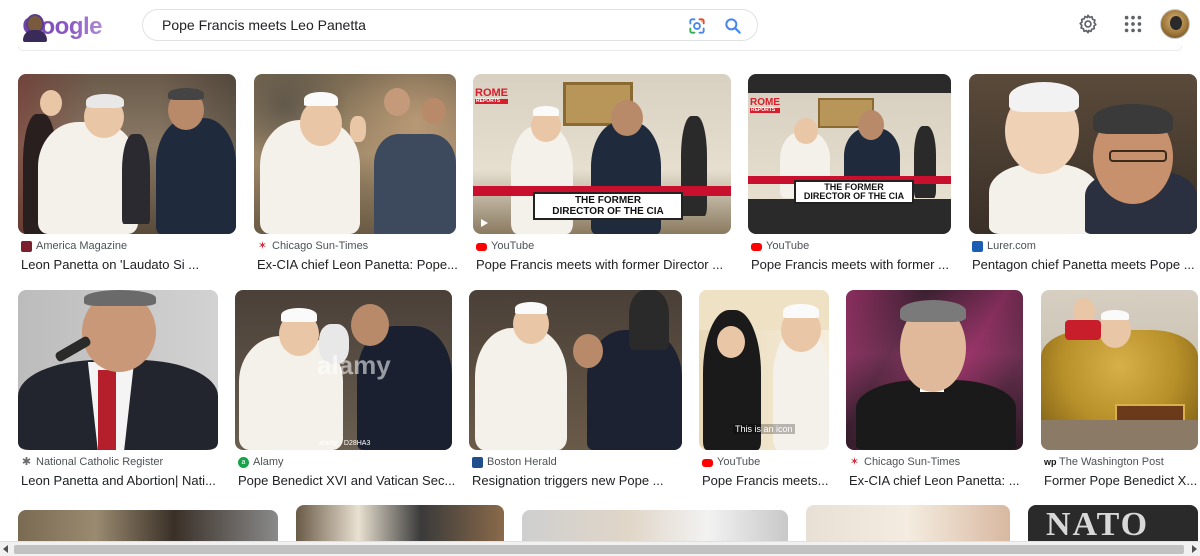 This screenshot has height=556, width=1200. Describe the element at coordinates (5, 549) in the screenshot. I see `scroll-left-icon` at that location.